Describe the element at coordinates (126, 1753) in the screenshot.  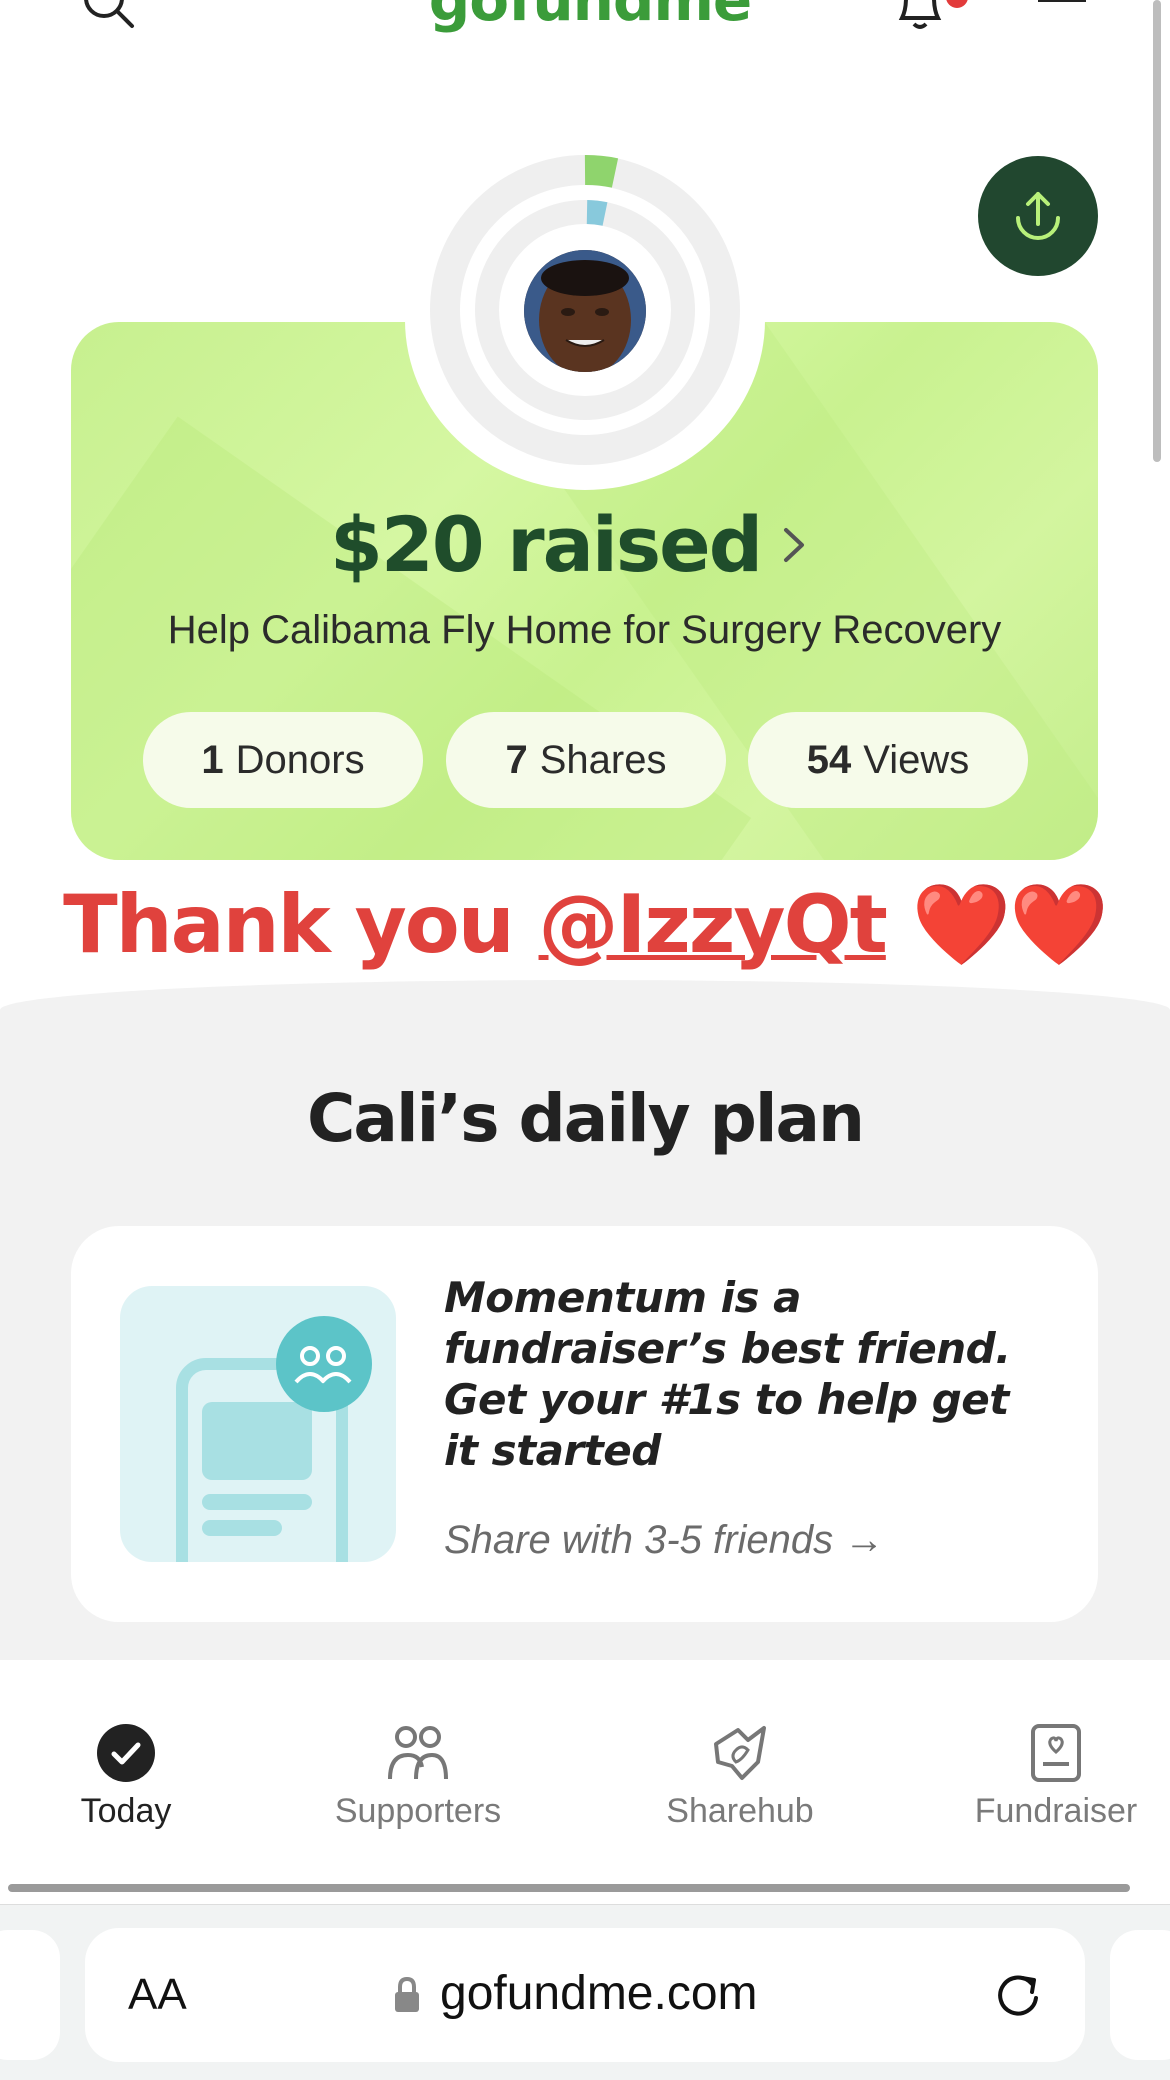
I see `check-circle-icon` at that location.